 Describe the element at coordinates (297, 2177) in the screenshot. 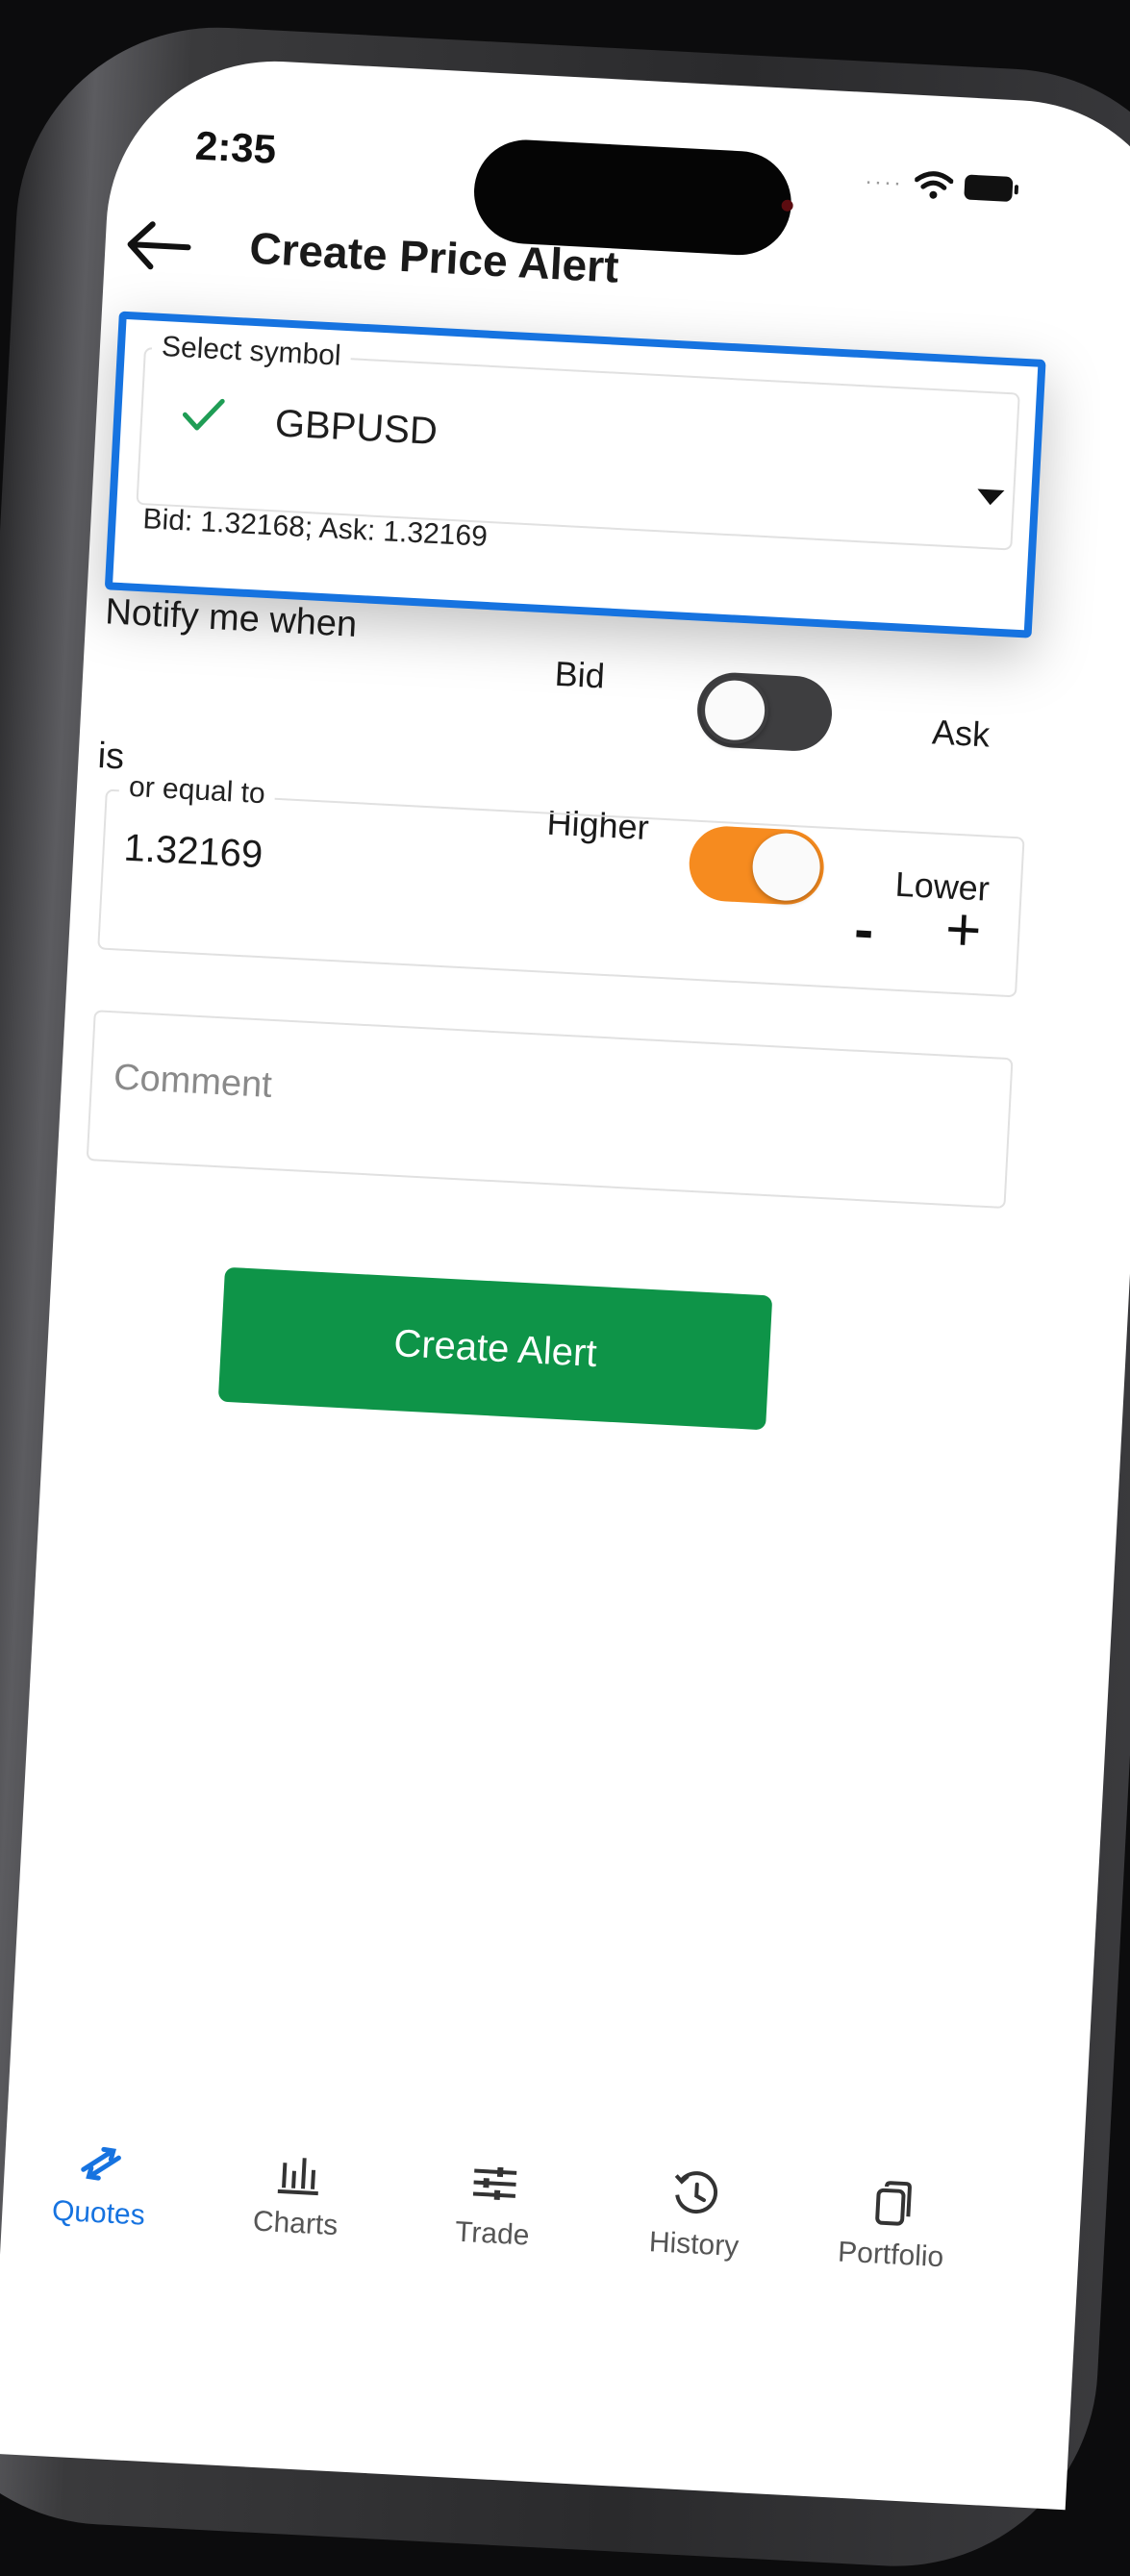

I see `charts-icon` at that location.